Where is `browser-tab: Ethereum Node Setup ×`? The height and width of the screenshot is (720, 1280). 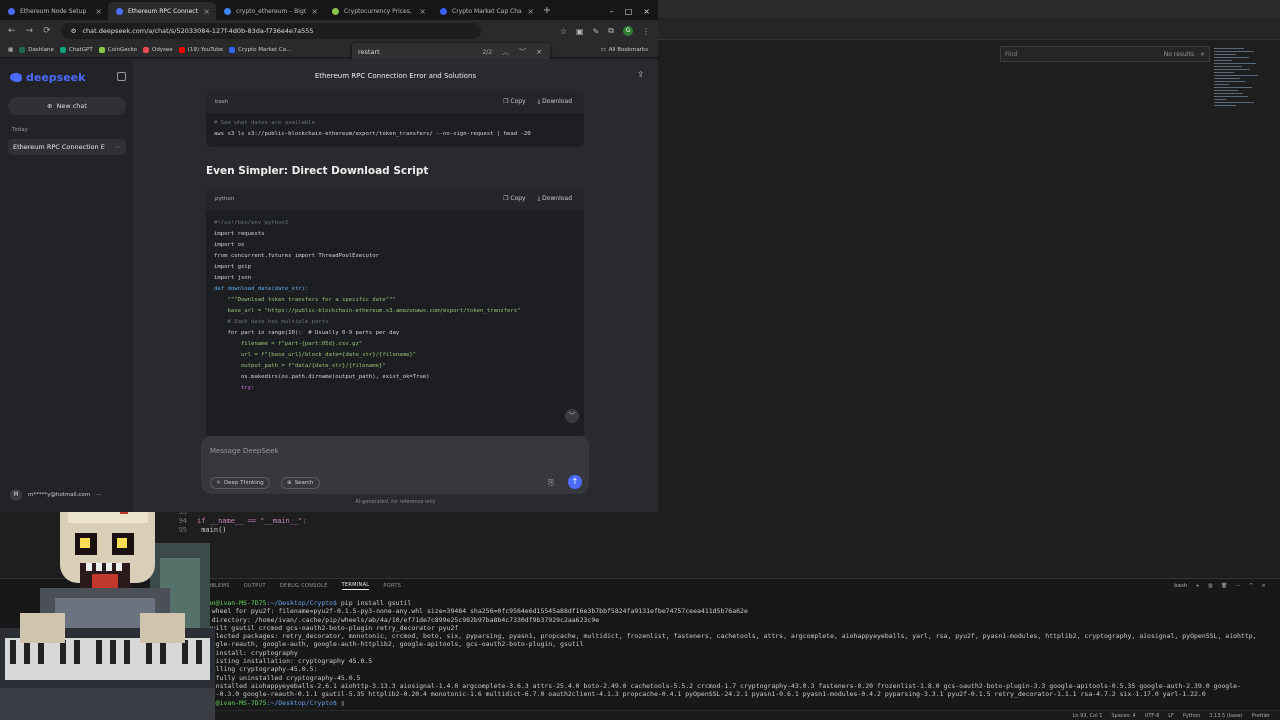 browser-tab: Ethereum Node Setup × is located at coordinates (54, 11).